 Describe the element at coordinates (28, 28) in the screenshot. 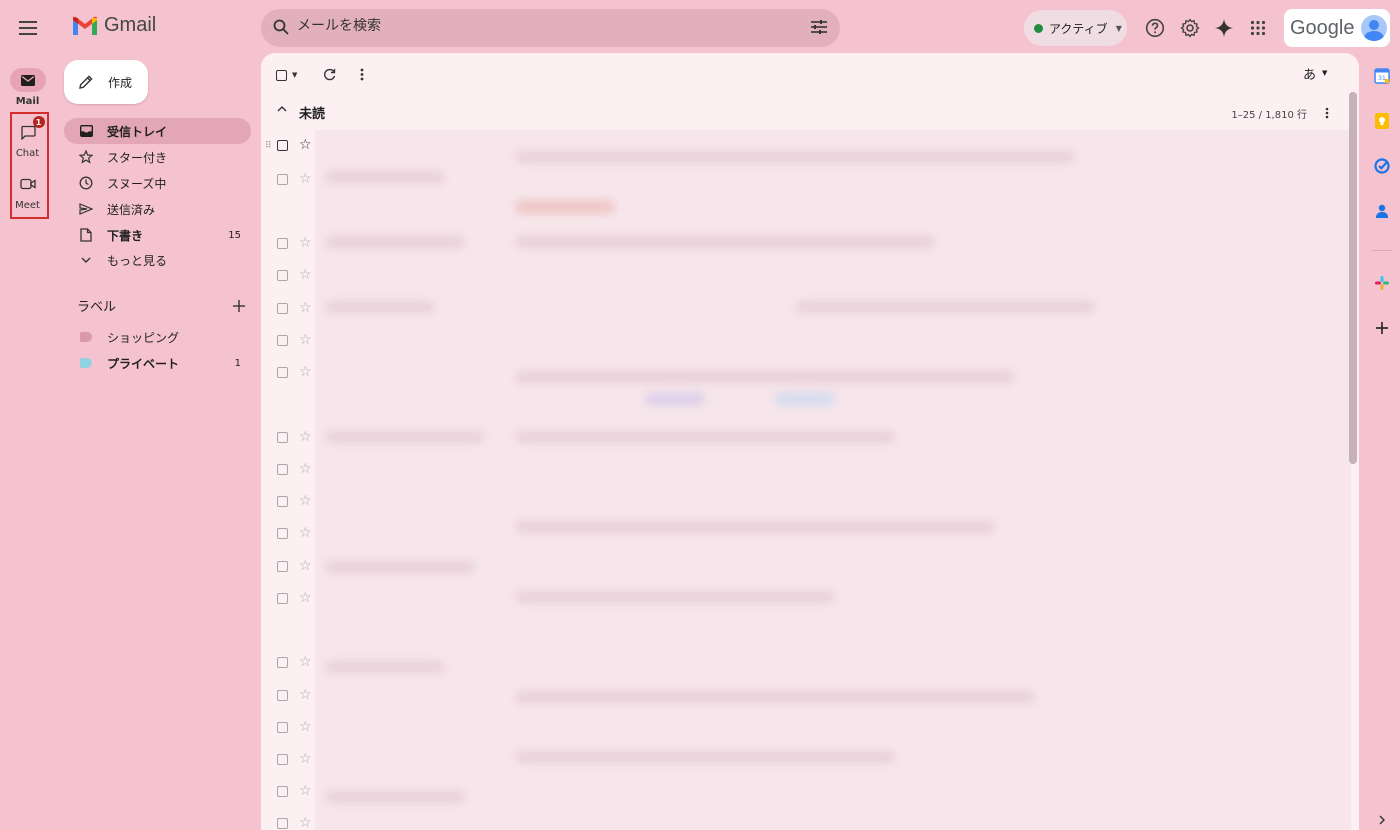

I see `main-menu-button` at that location.